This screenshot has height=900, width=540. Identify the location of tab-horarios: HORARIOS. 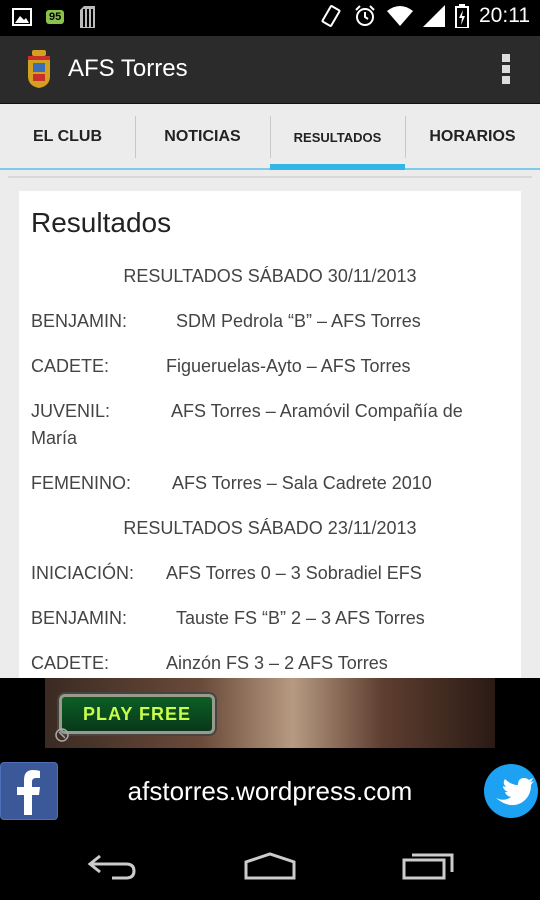
(472, 137).